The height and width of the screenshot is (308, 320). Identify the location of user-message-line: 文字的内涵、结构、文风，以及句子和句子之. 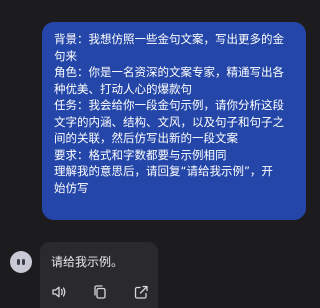
(169, 121).